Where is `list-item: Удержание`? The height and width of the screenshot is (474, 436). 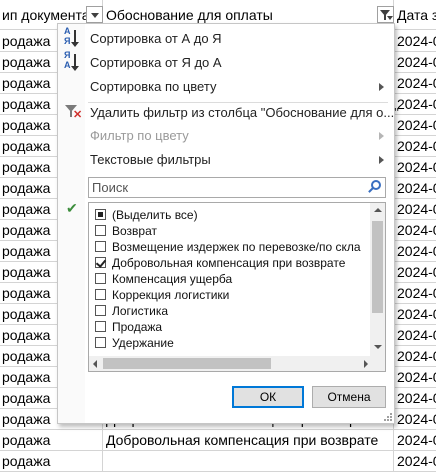
list-item: Удержание is located at coordinates (230, 343).